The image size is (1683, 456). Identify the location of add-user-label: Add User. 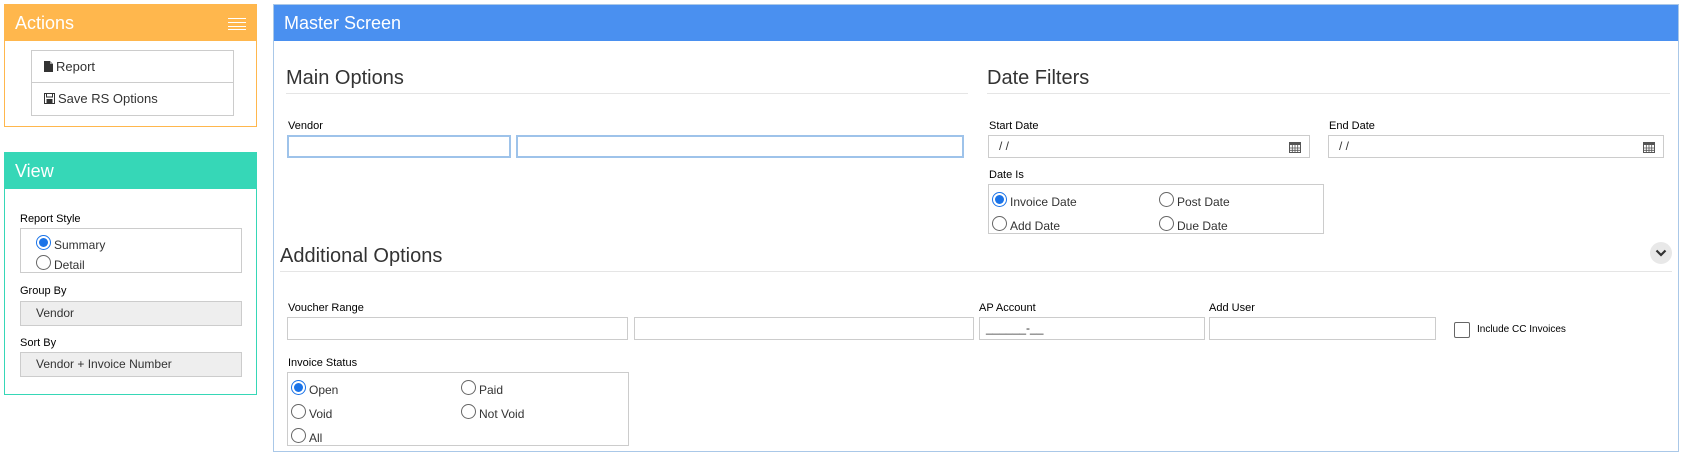
(1232, 308).